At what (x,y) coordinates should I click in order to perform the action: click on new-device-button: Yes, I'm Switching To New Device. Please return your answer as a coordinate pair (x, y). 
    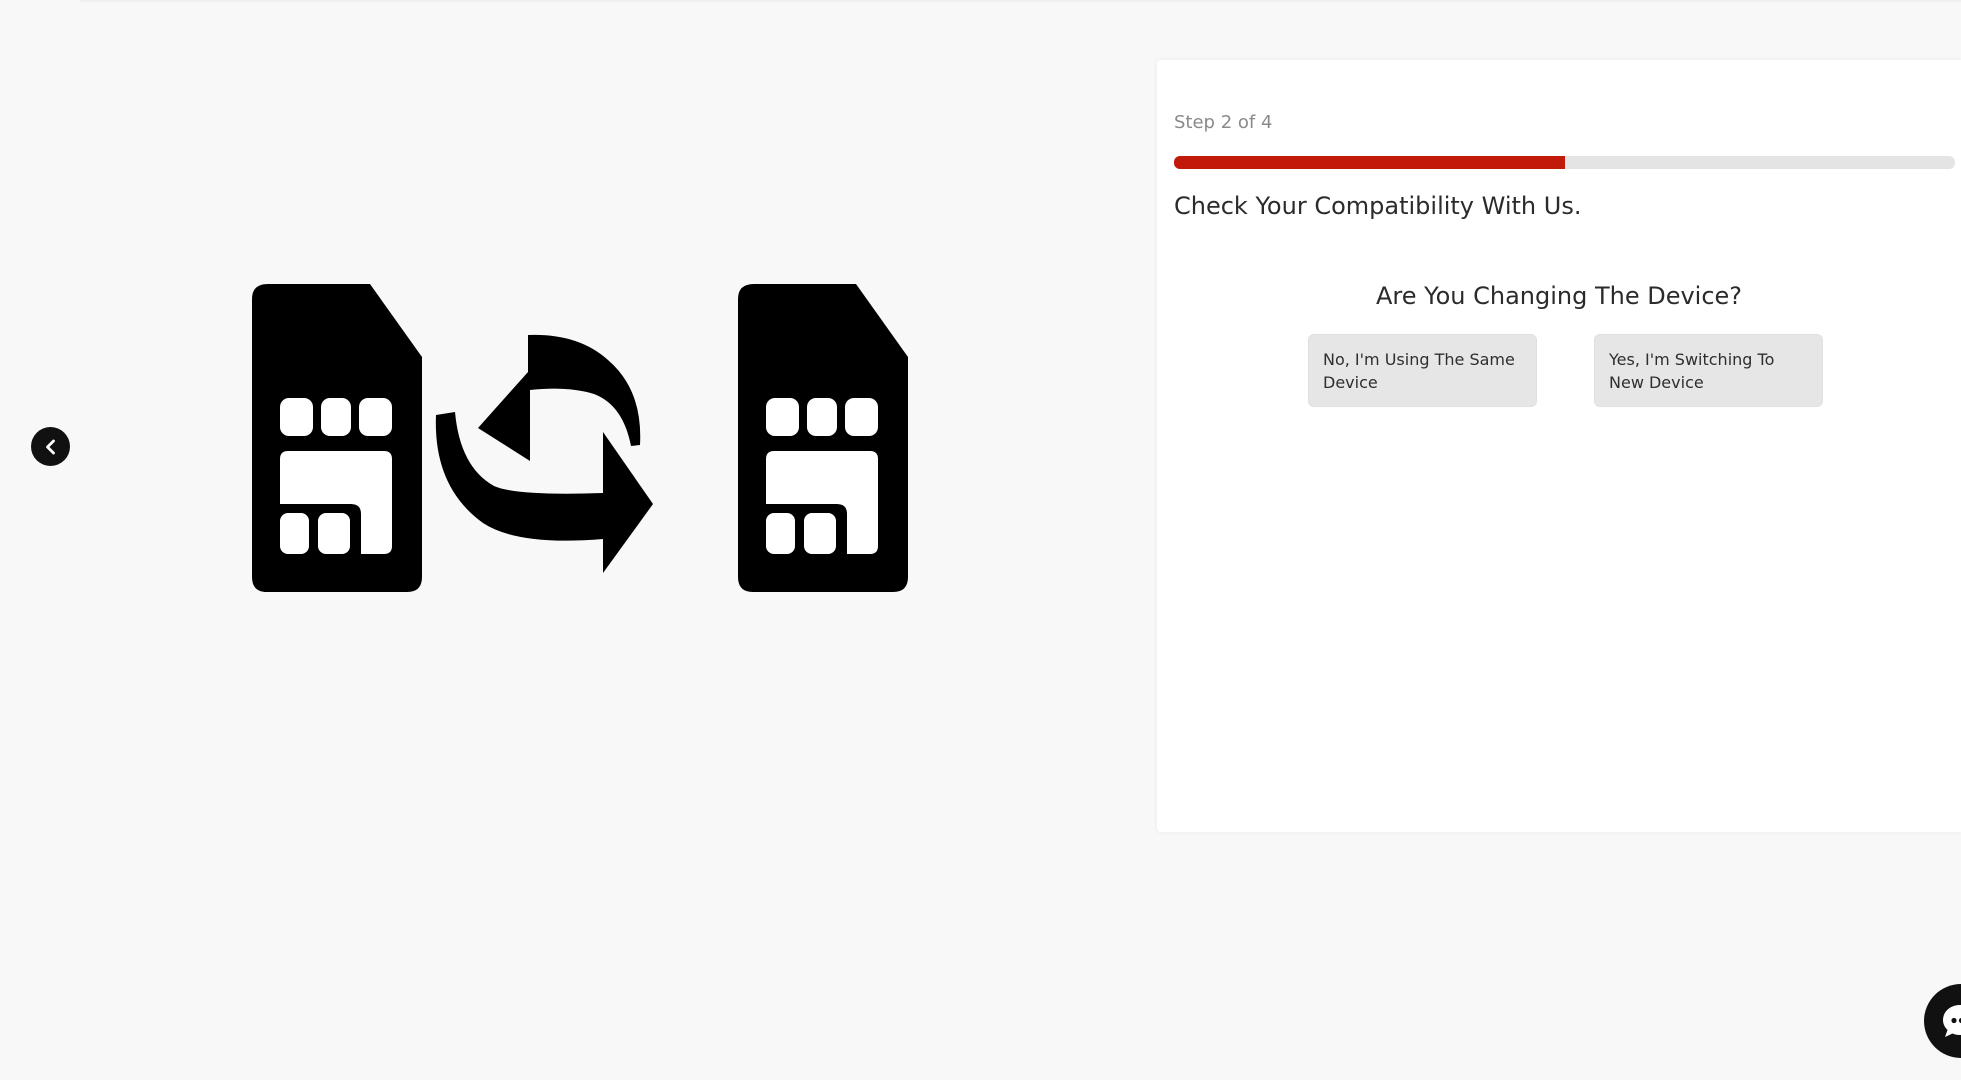
    Looking at the image, I should click on (1708, 370).